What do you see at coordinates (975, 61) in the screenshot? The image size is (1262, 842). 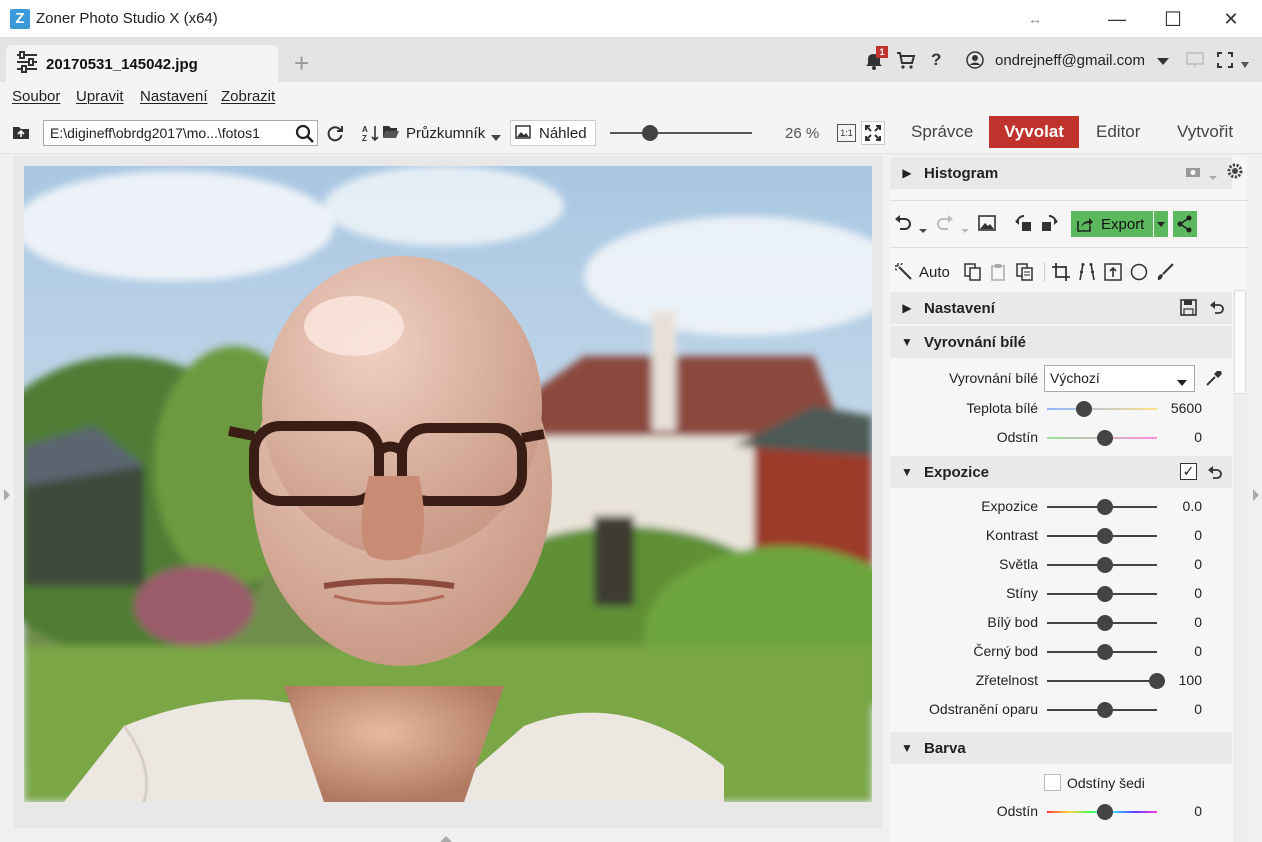 I see `user-icon` at bounding box center [975, 61].